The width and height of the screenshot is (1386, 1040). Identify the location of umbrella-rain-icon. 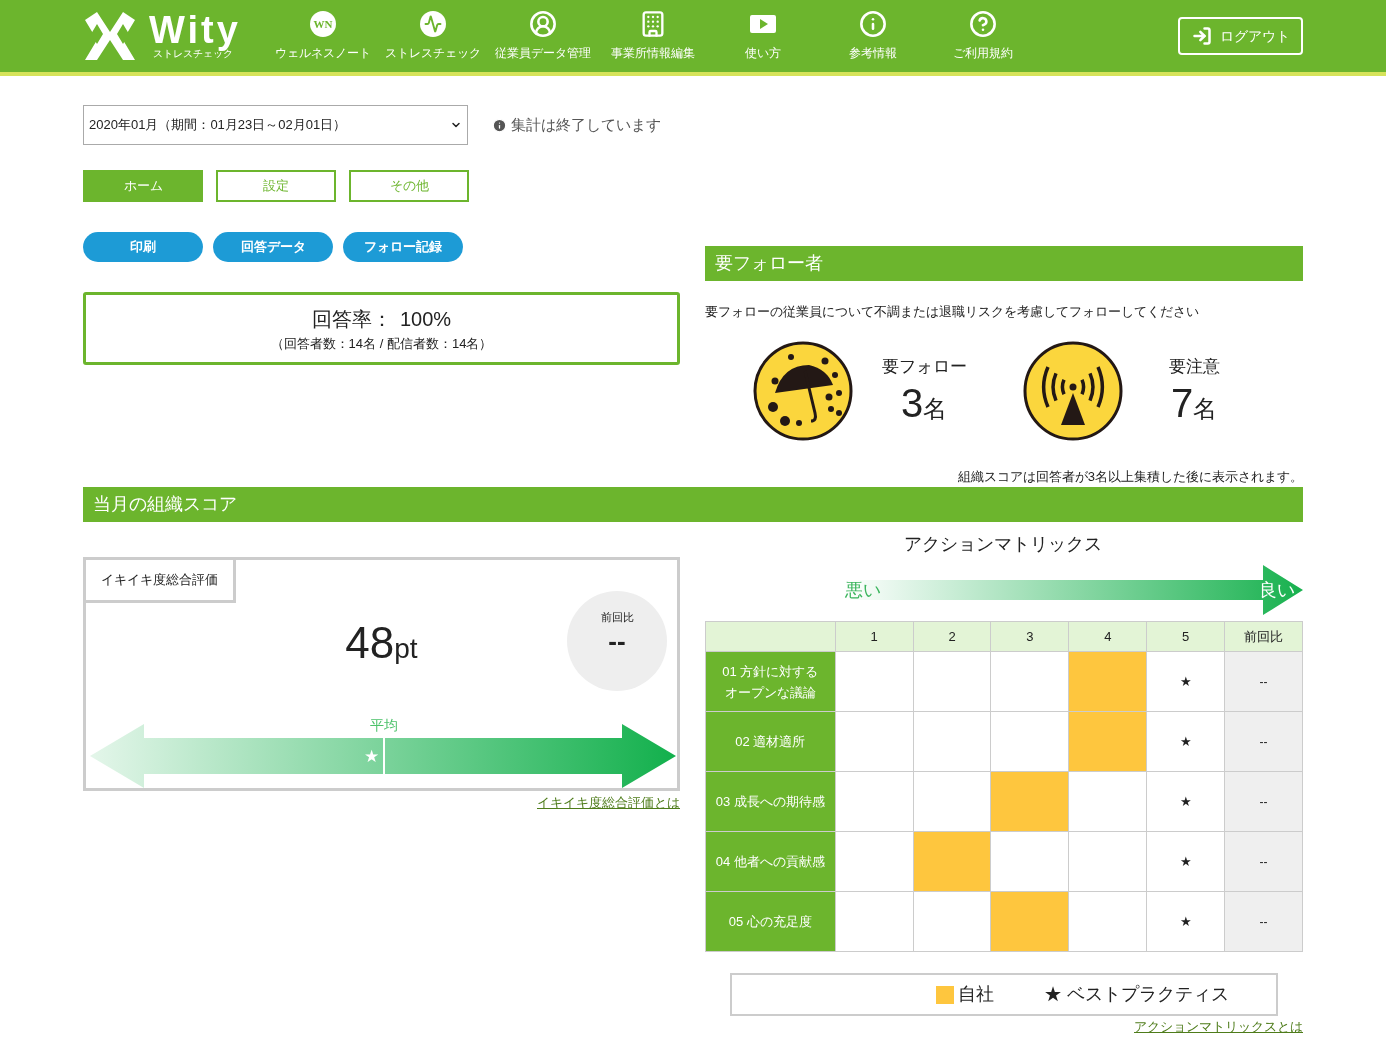
(803, 390).